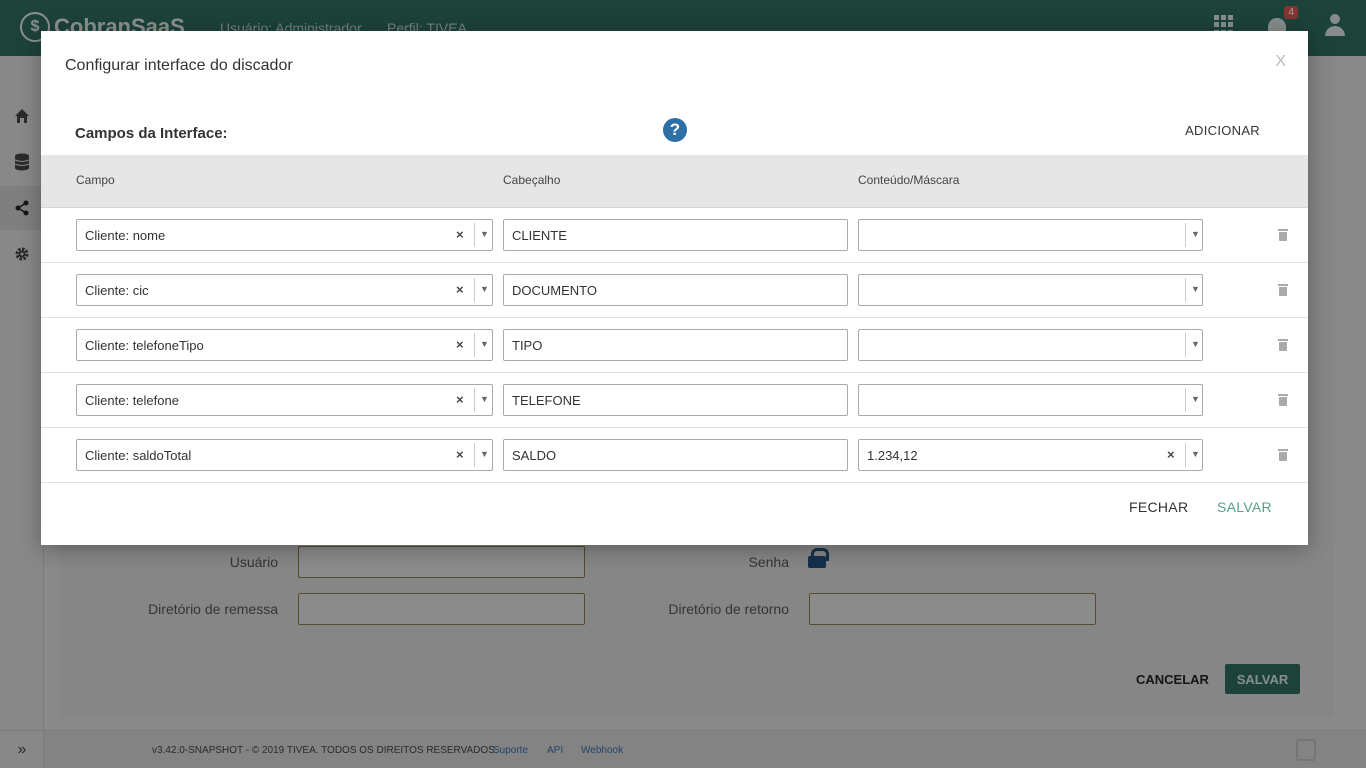 The width and height of the screenshot is (1366, 768). Describe the element at coordinates (909, 180) in the screenshot. I see `column-header-mask: Conteúdo/Máscara` at that location.